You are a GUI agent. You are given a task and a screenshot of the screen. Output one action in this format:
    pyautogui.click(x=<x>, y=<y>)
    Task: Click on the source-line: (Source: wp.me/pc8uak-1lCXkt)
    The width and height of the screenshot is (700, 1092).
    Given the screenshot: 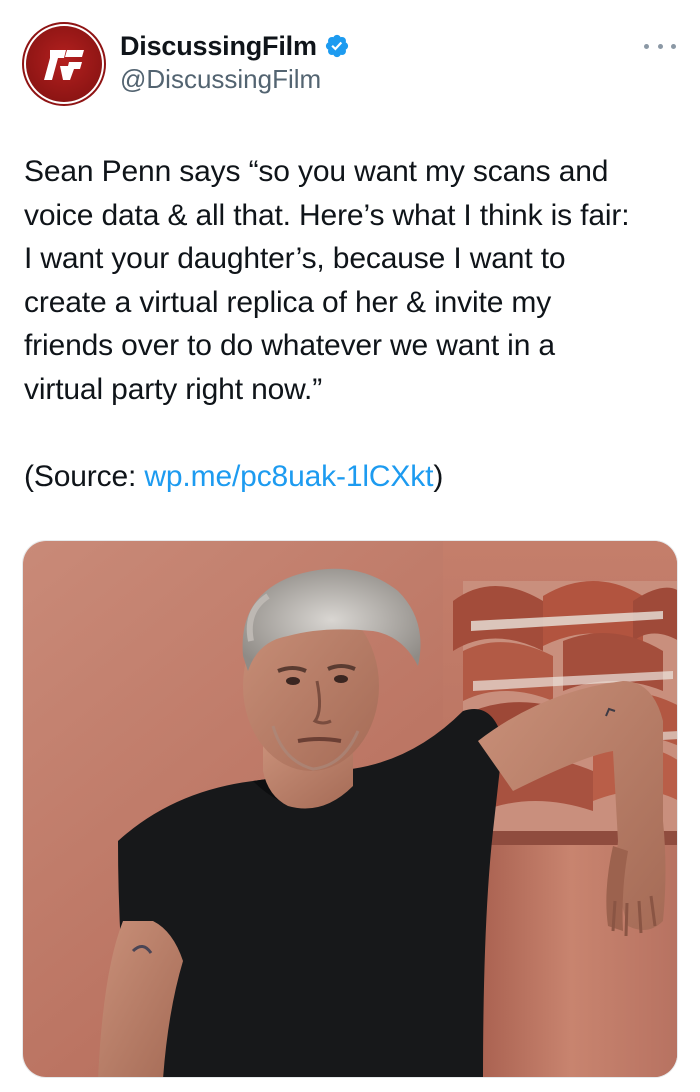 What is the action you would take?
    pyautogui.click(x=233, y=477)
    